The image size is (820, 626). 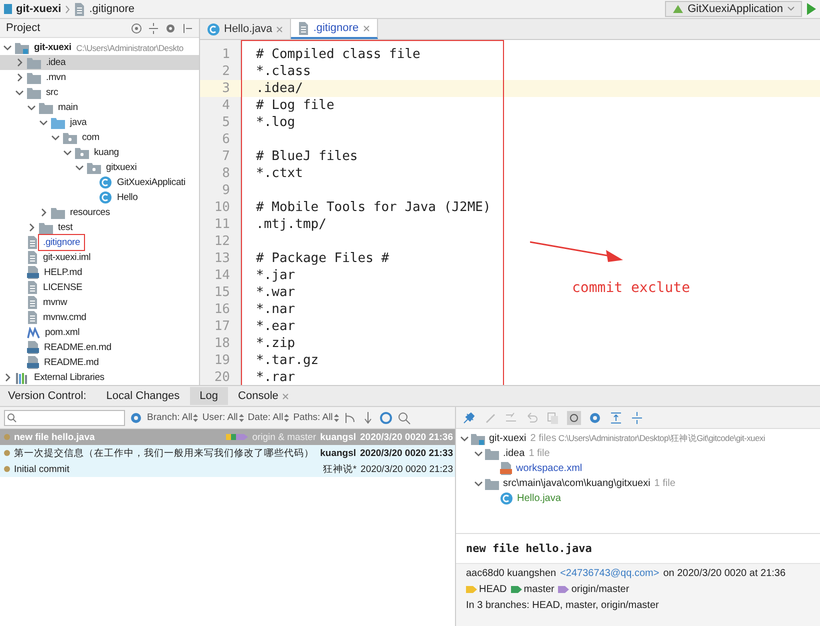 I want to click on file-count: 2 files, so click(x=543, y=438).